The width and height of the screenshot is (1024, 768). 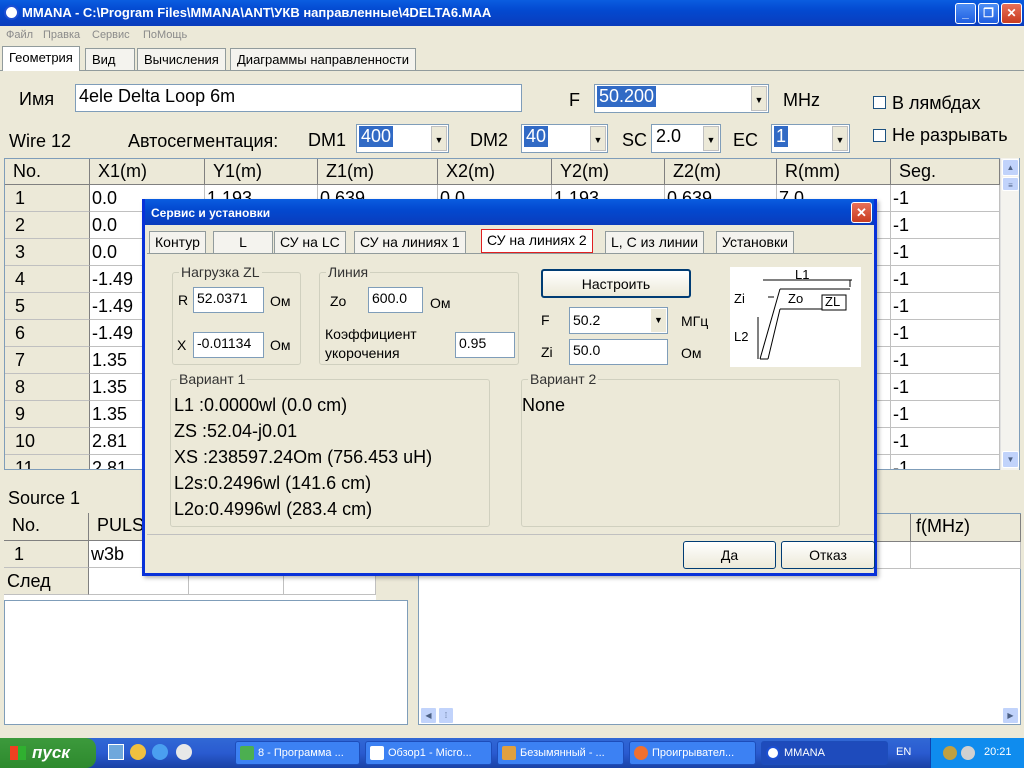 What do you see at coordinates (545, 320) in the screenshot?
I see `f-label: F` at bounding box center [545, 320].